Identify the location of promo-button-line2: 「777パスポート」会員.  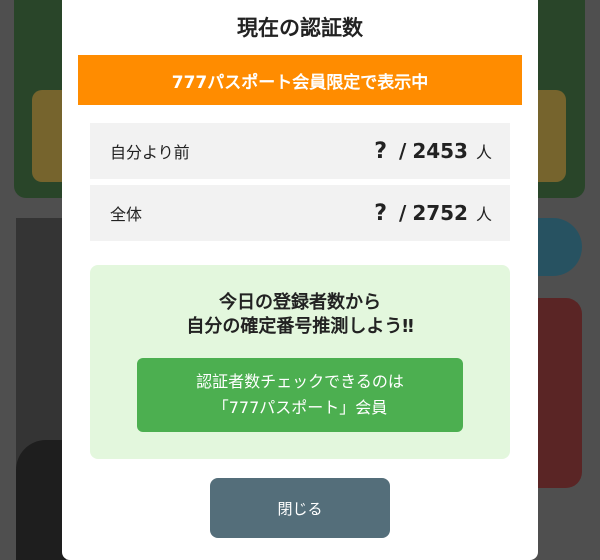
(300, 407).